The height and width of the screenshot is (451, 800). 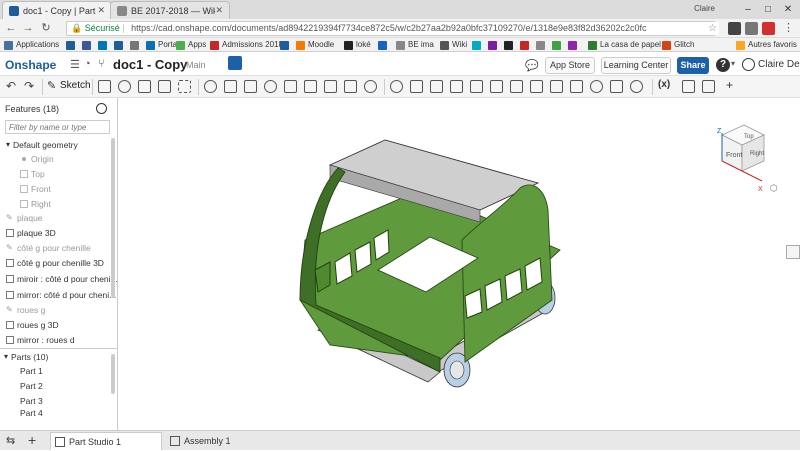 I want to click on feature-item-sketch: ✎ côté g pour chenille, so click(x=48, y=248).